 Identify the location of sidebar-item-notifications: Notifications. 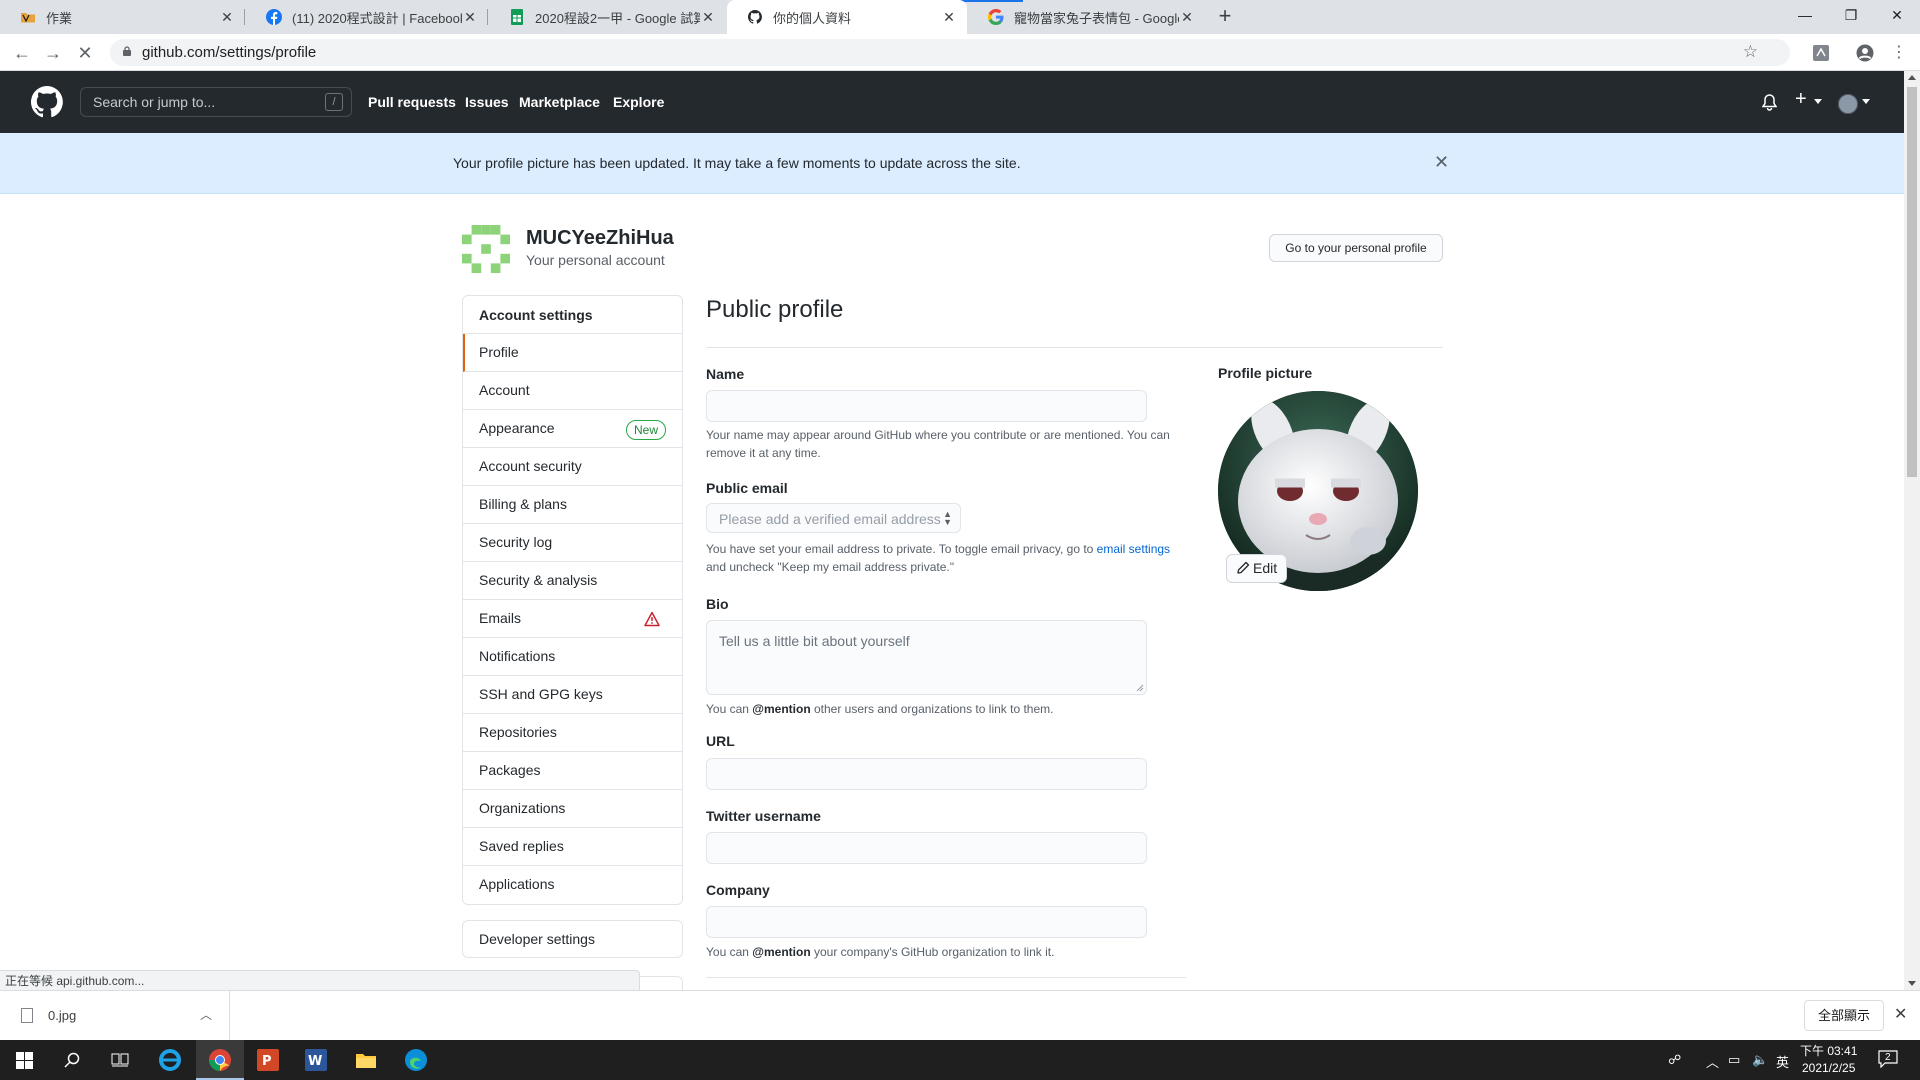
(572, 657).